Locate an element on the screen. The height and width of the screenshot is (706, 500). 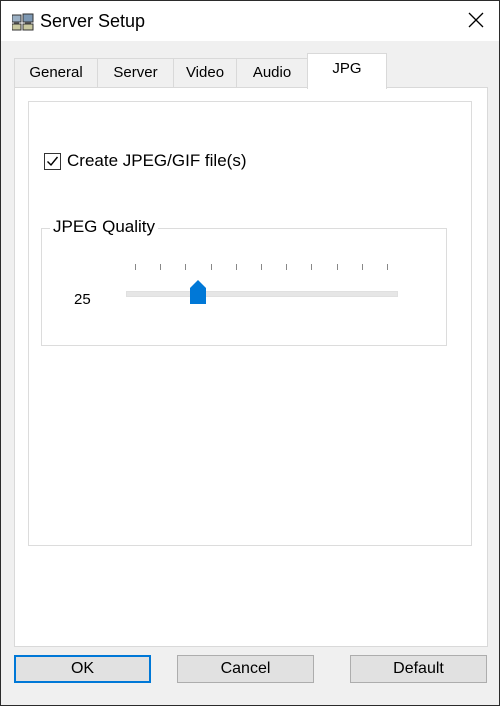
slider-thumb-icon is located at coordinates (198, 292).